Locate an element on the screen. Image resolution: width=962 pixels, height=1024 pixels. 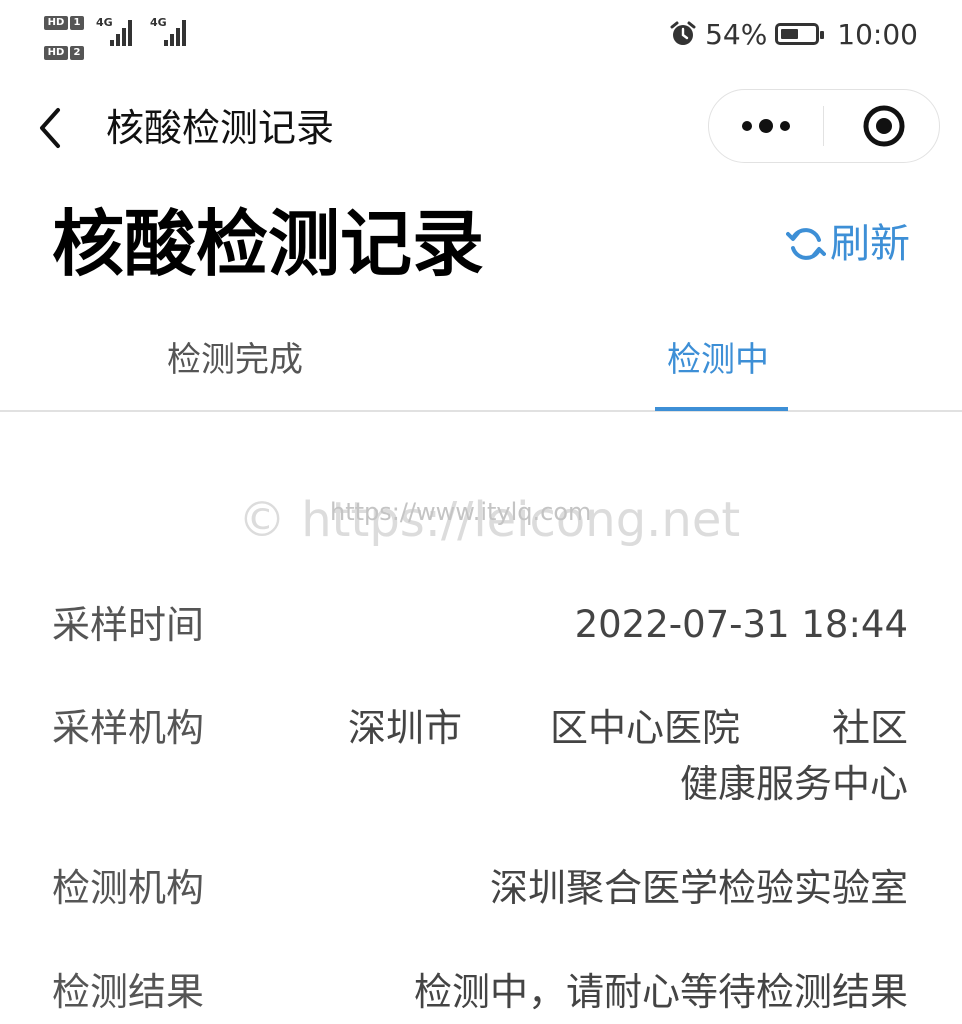
battery-percent: 54% is located at coordinates (736, 34).